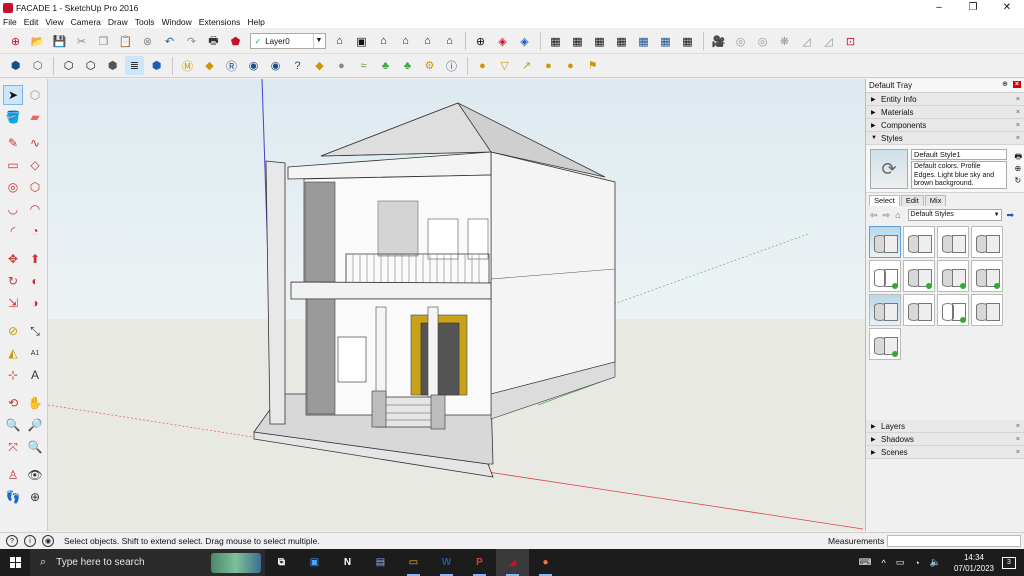 The image size is (1024, 576). Describe the element at coordinates (68, 65) in the screenshot. I see `box-wire-icon: ⬡` at that location.